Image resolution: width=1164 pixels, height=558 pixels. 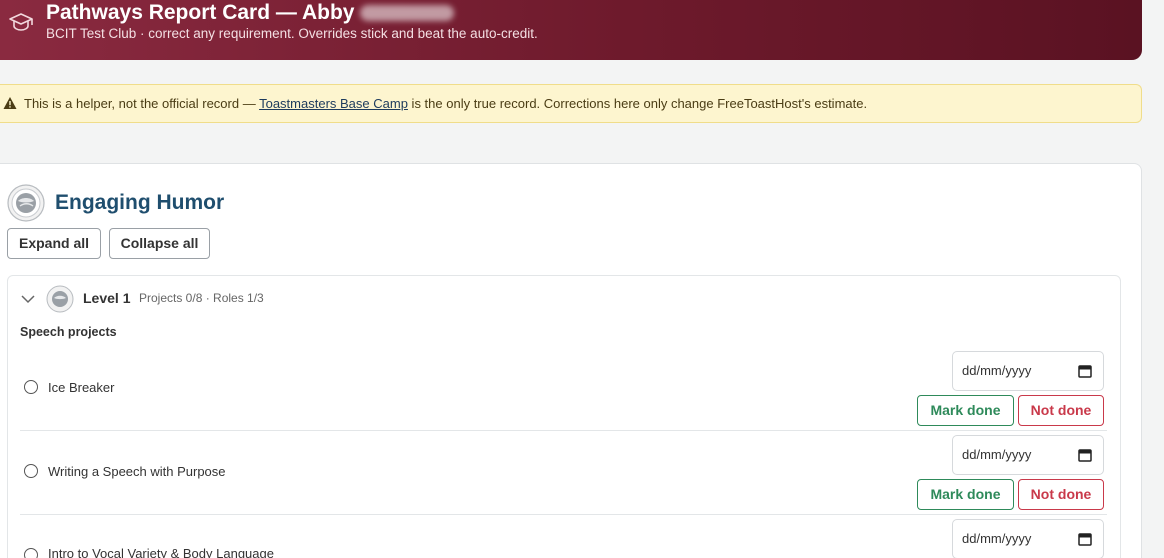 I want to click on level-title: Level 1, so click(x=106, y=298).